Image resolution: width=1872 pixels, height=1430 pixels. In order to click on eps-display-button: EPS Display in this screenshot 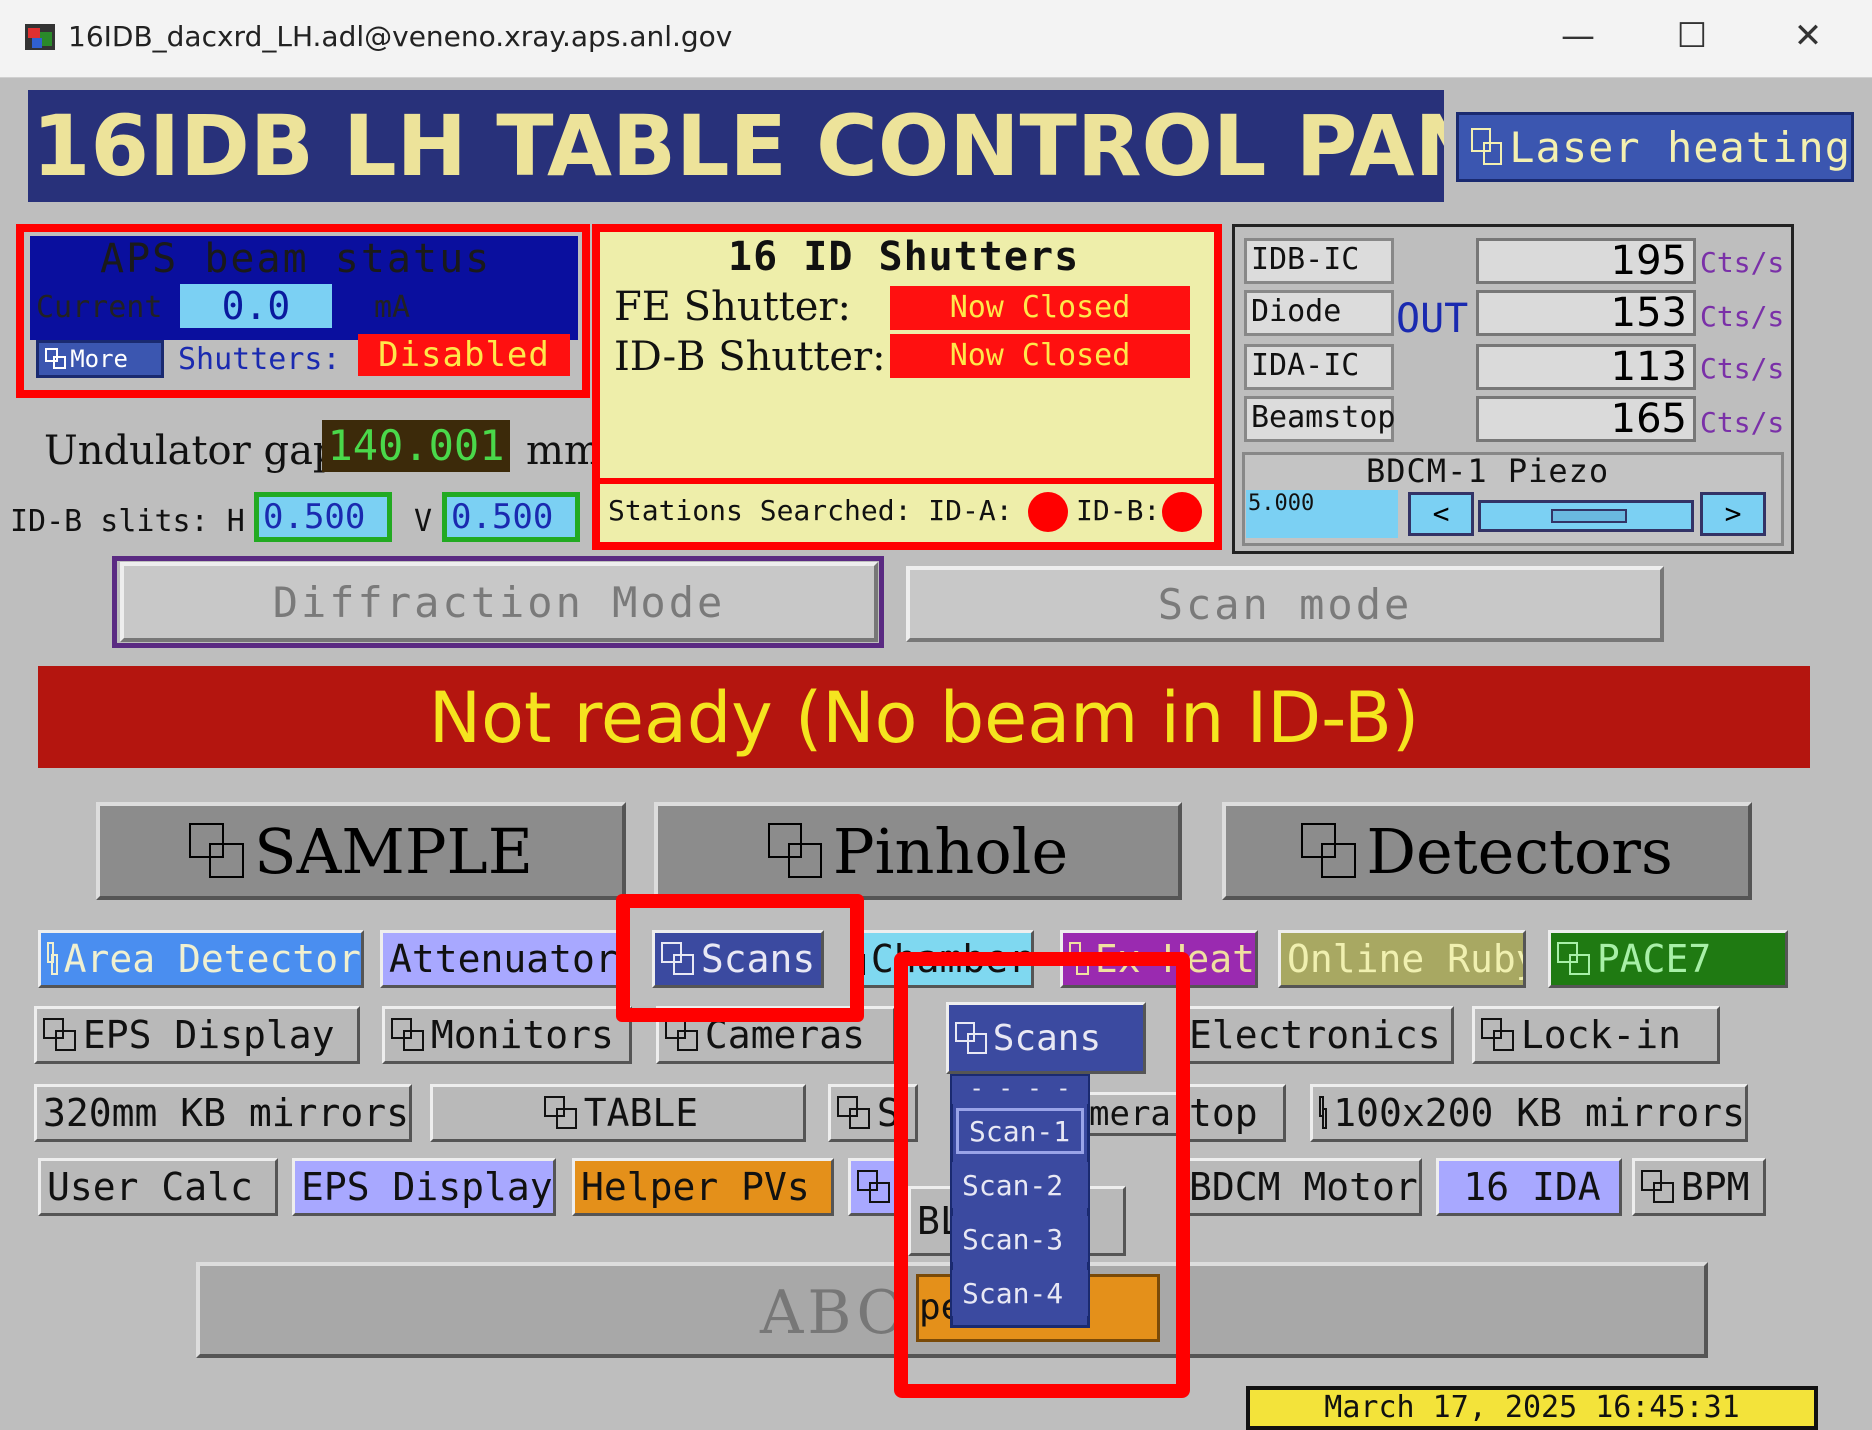, I will do `click(197, 1035)`.